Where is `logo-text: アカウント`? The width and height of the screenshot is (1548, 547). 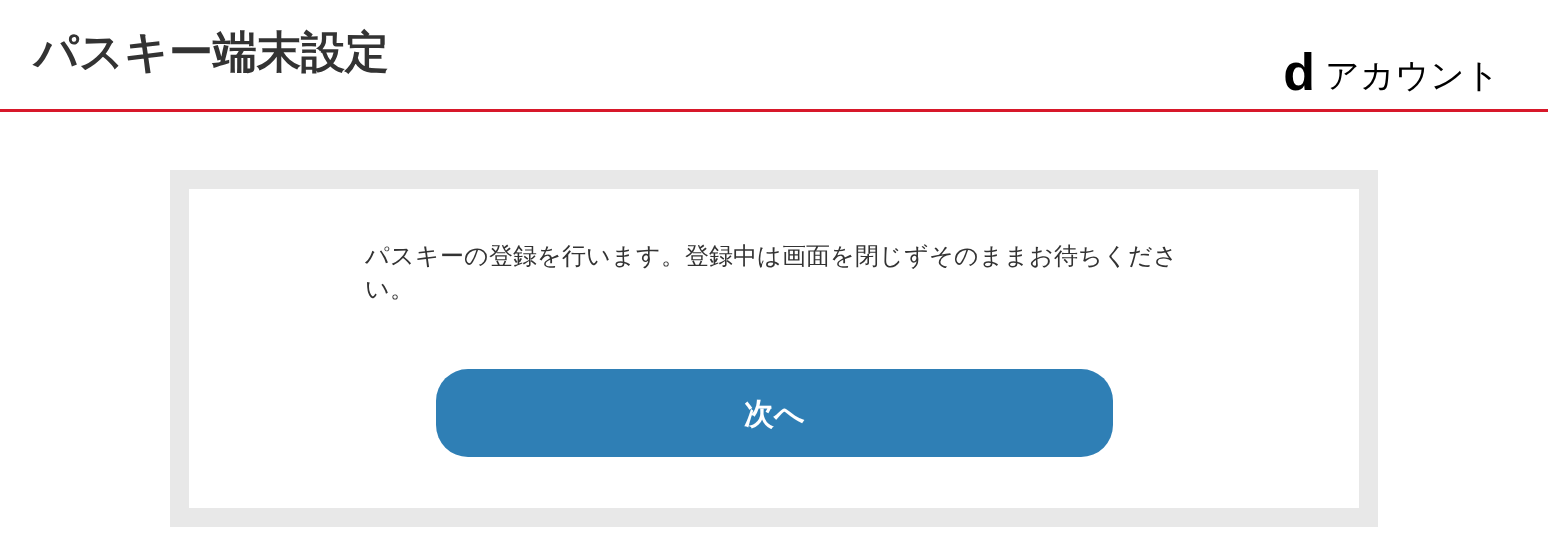 logo-text: アカウント is located at coordinates (1412, 75).